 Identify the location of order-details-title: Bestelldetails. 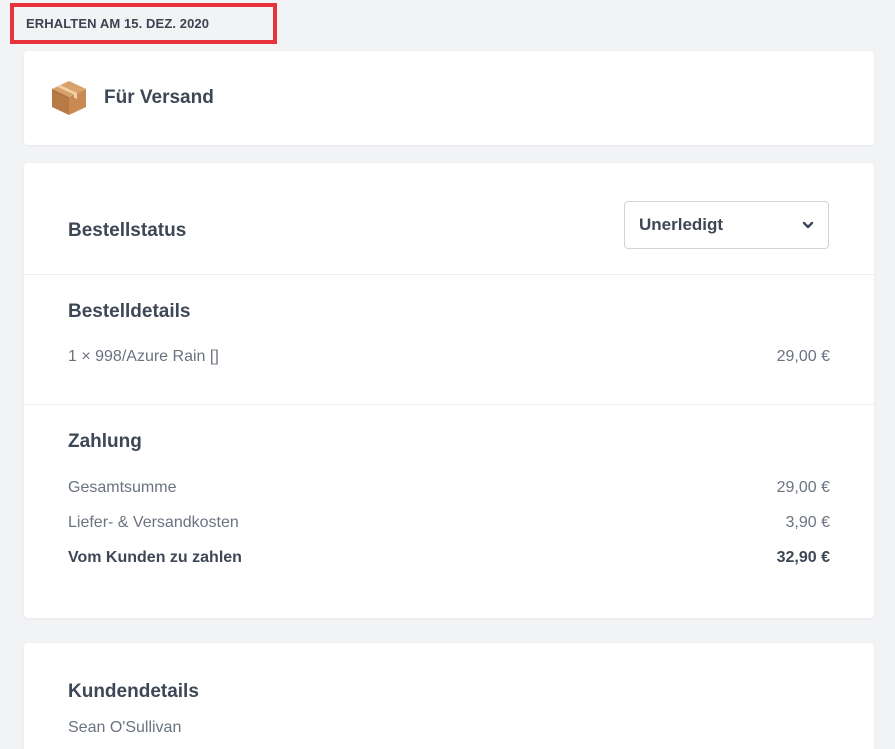
(129, 311).